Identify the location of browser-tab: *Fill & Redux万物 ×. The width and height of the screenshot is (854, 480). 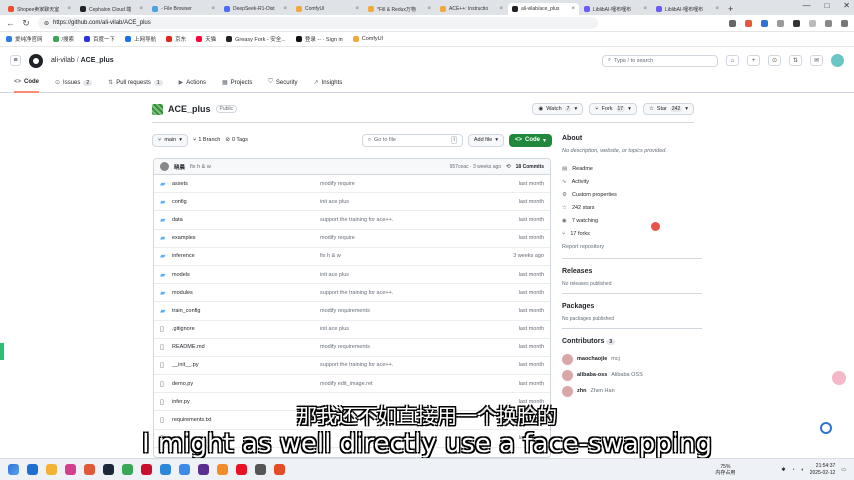
(399, 9).